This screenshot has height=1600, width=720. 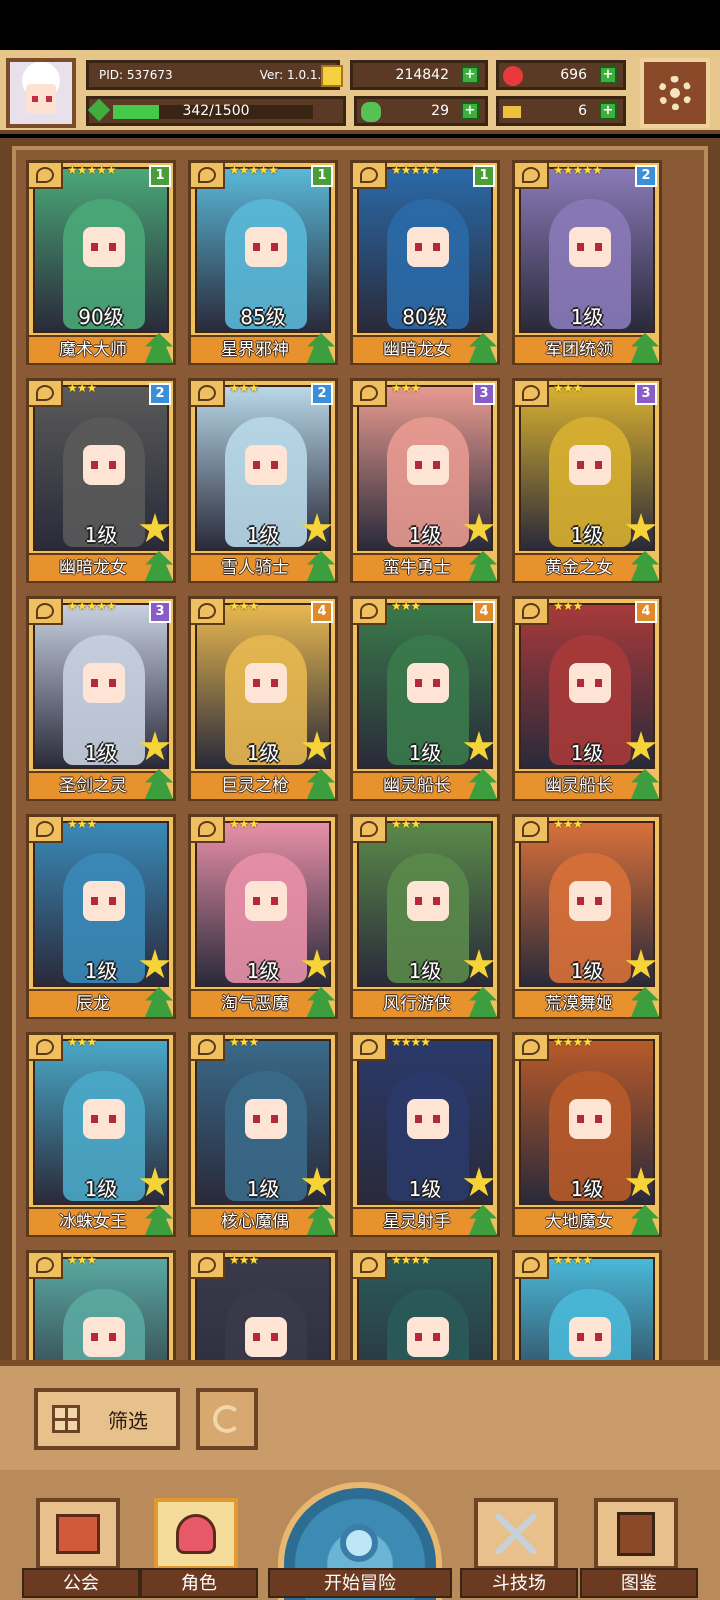 I want to click on character-card: ★★★ 1级 冰蛛女王, so click(x=101, y=1134).